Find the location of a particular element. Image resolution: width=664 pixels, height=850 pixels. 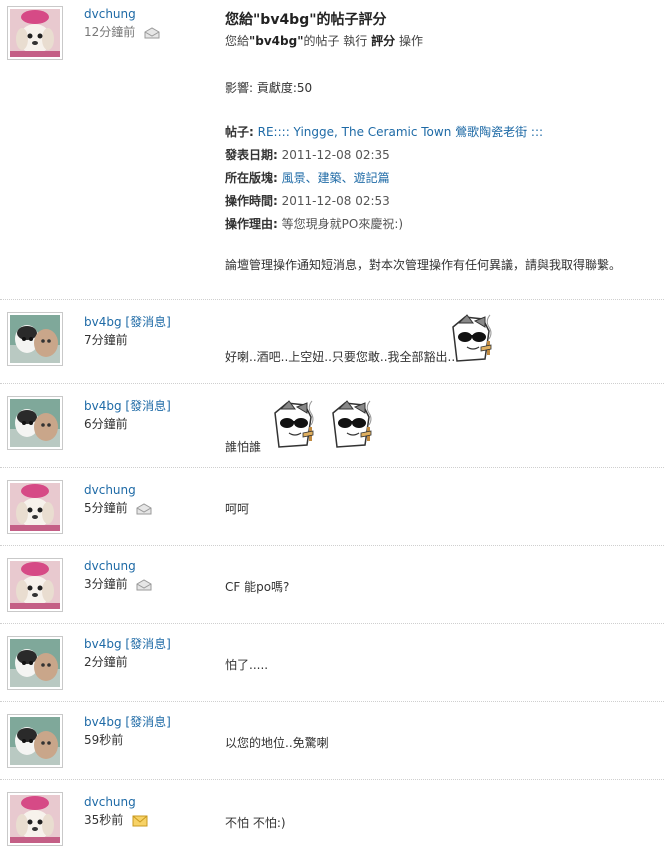

message-time: 59秒前 is located at coordinates (104, 740).